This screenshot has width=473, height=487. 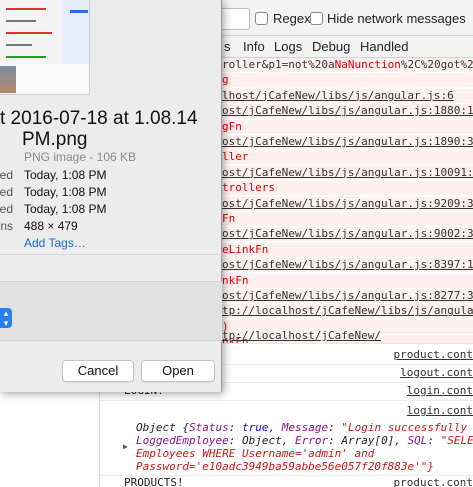 What do you see at coordinates (98, 371) in the screenshot?
I see `cancel-button: Cancel` at bounding box center [98, 371].